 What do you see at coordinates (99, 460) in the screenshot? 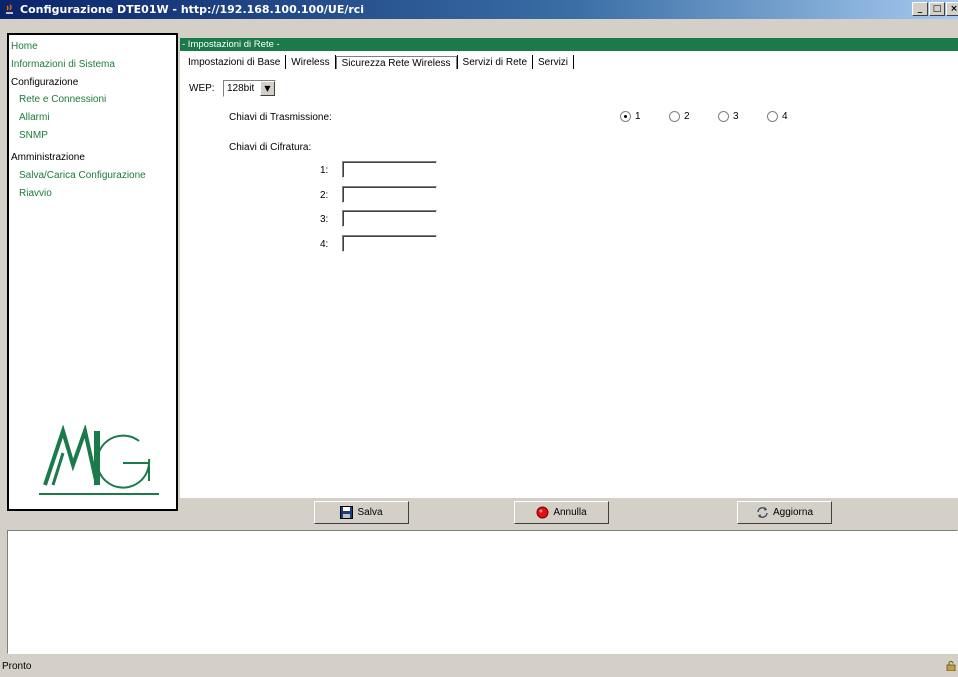
I see `company-logo` at bounding box center [99, 460].